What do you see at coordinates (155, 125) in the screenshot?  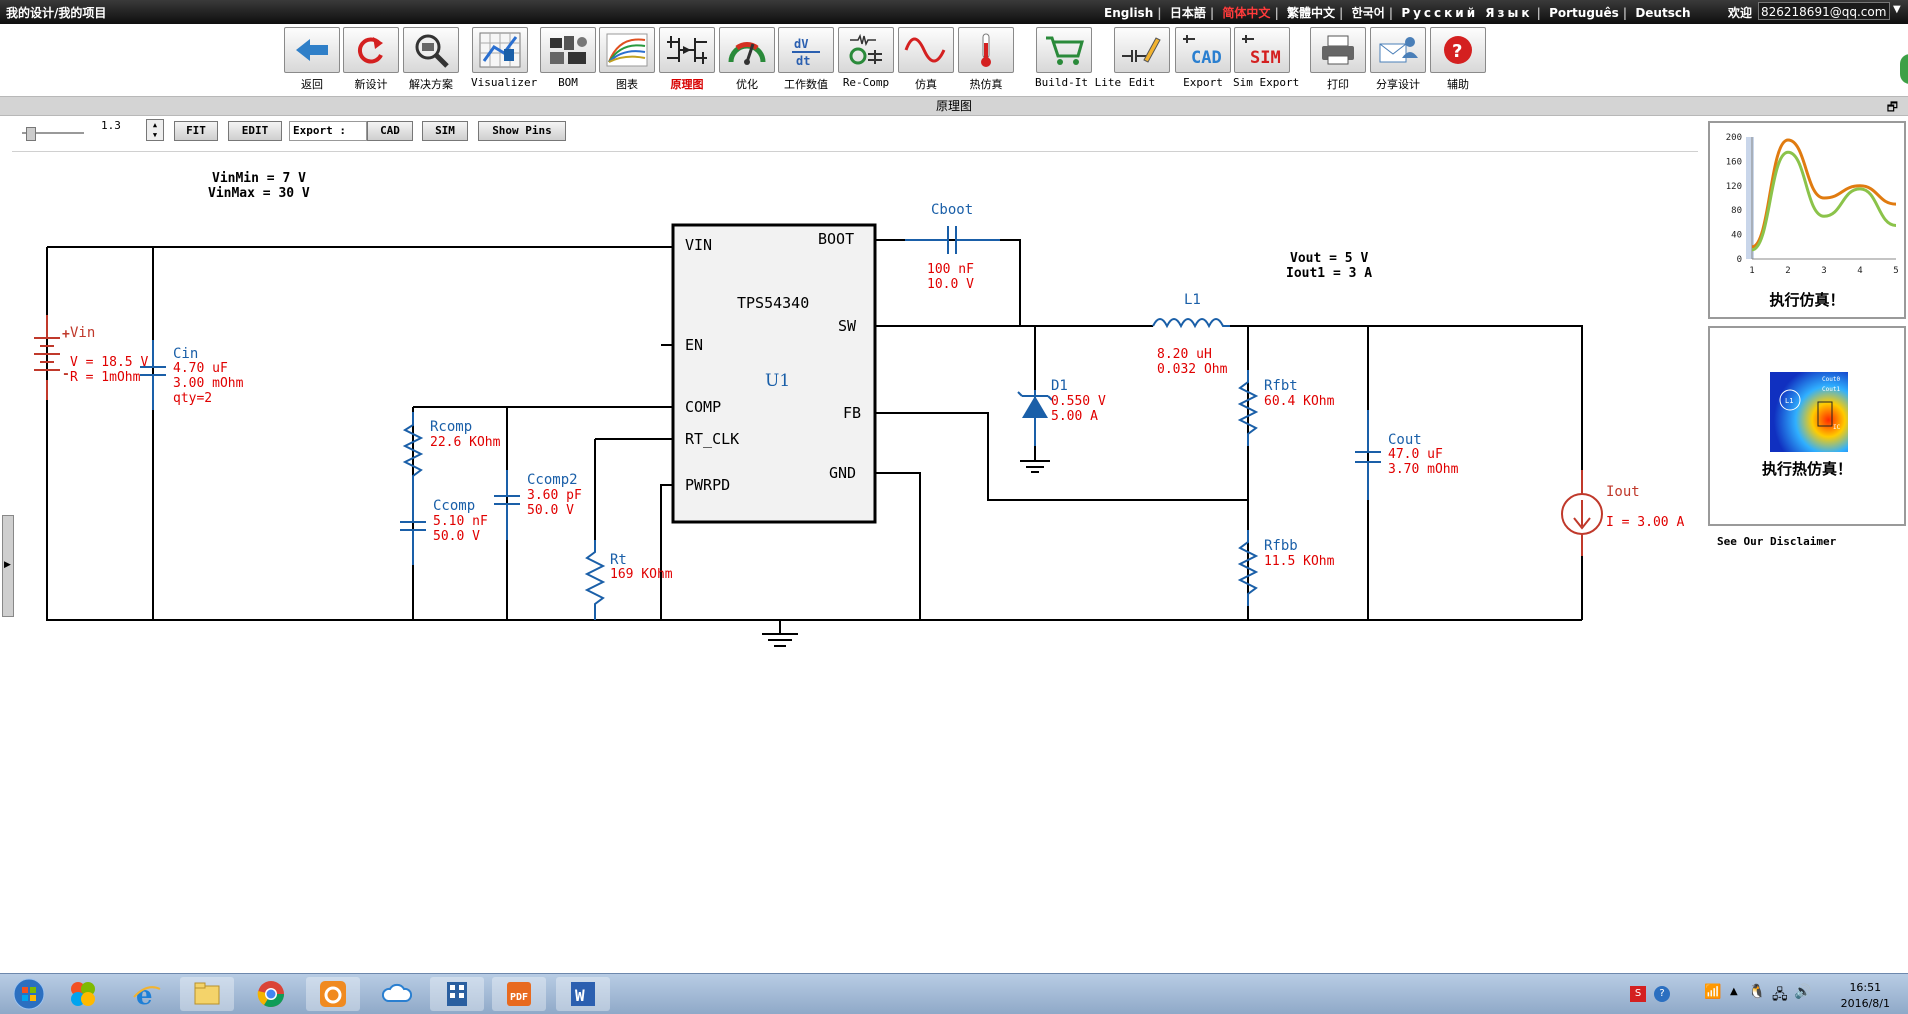 I see `stepper-up-icon: ▲` at bounding box center [155, 125].